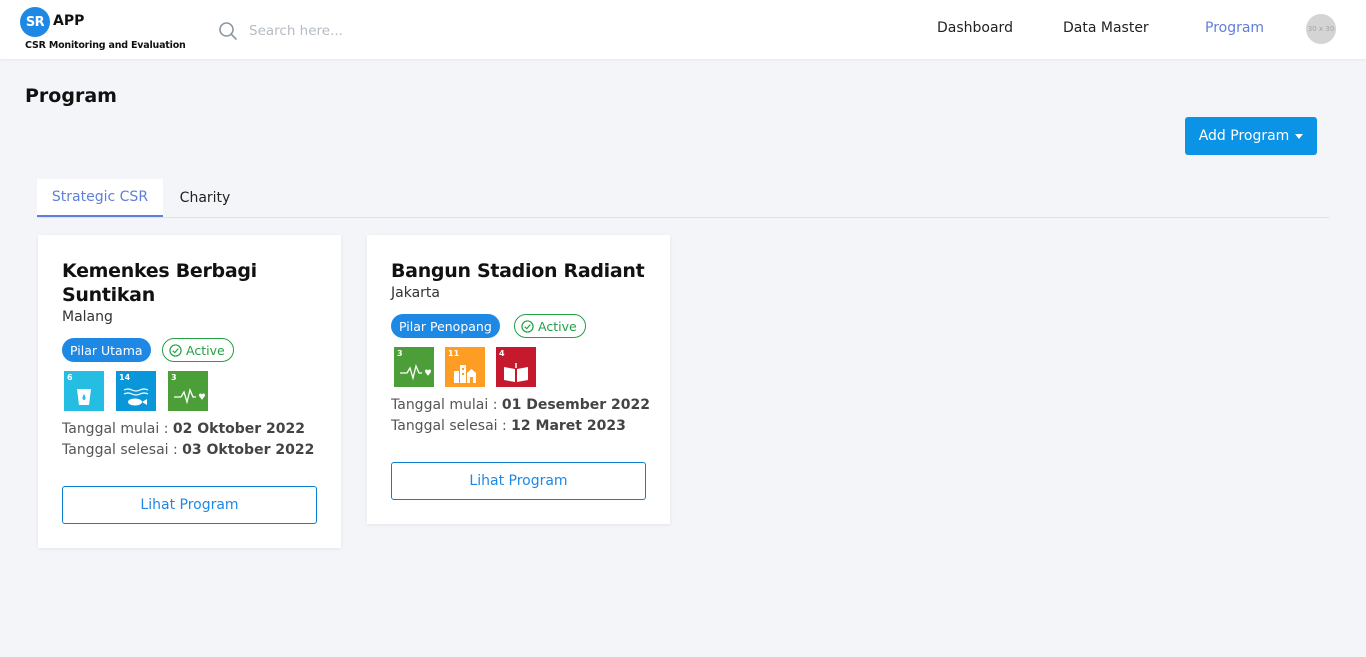 Image resolution: width=1366 pixels, height=657 pixels. I want to click on sdg-11-icon: 11, so click(465, 367).